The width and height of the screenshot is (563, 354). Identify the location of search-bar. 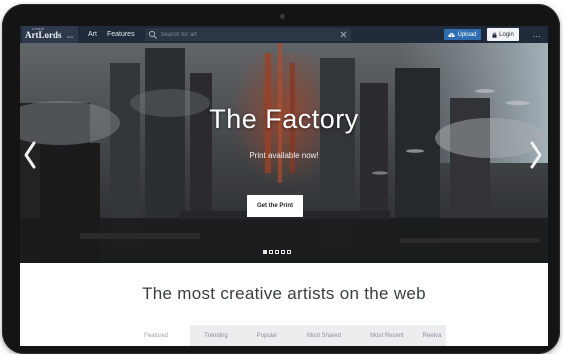
(247, 34).